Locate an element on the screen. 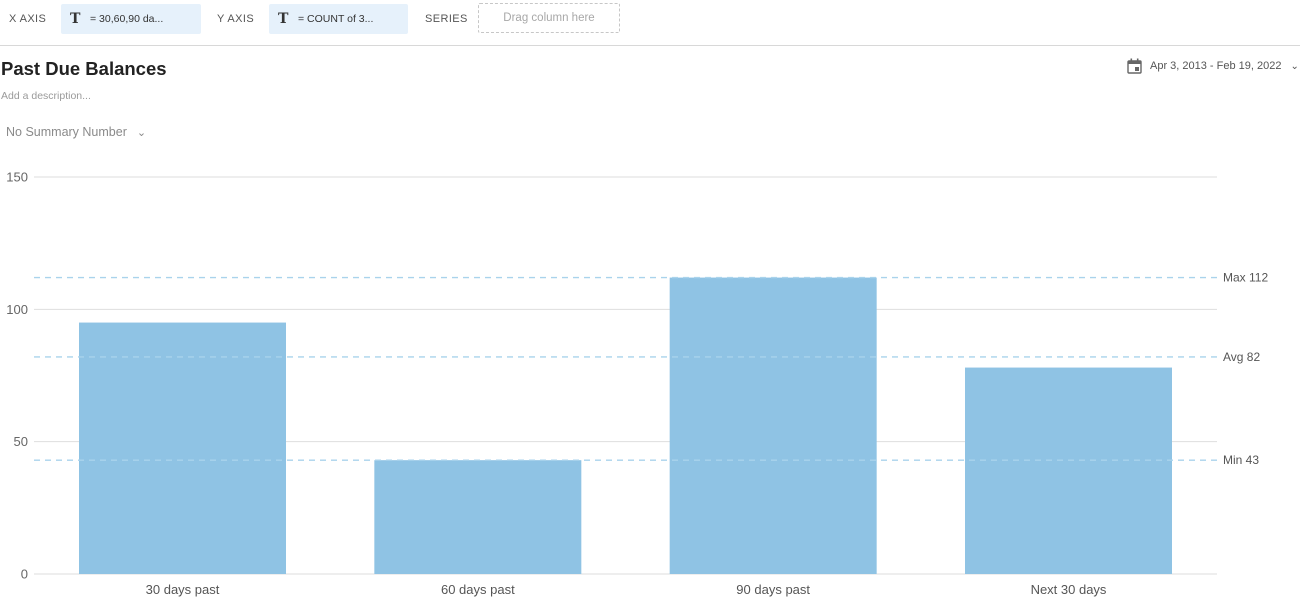  x-tick-label: Next 30 days is located at coordinates (1069, 589).